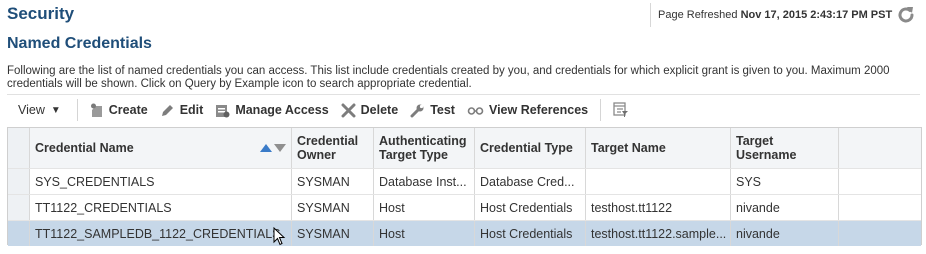 This screenshot has width=926, height=254. I want to click on glasses-icon, so click(475, 110).